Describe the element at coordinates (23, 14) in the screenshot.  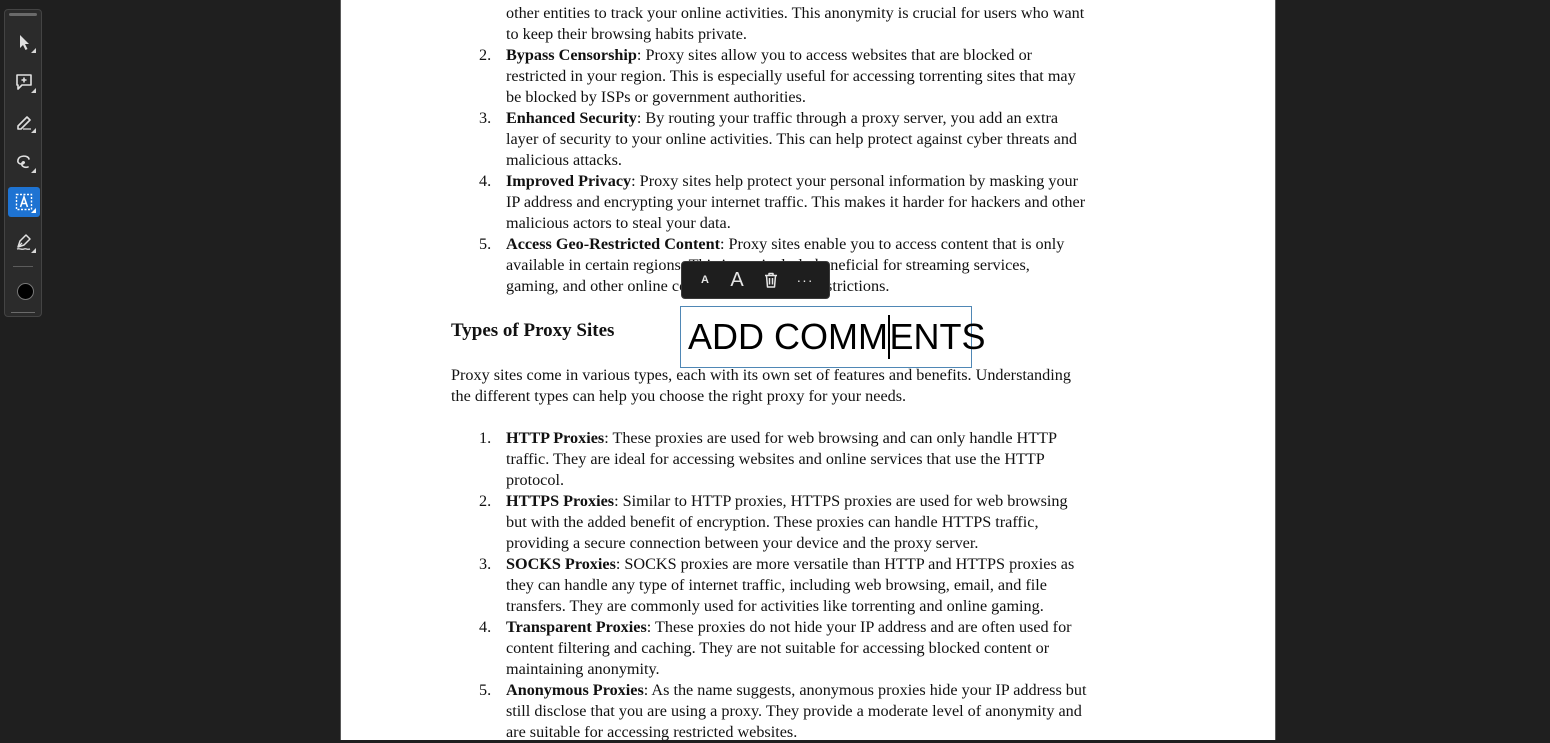
I see `rail-drag-handle` at that location.